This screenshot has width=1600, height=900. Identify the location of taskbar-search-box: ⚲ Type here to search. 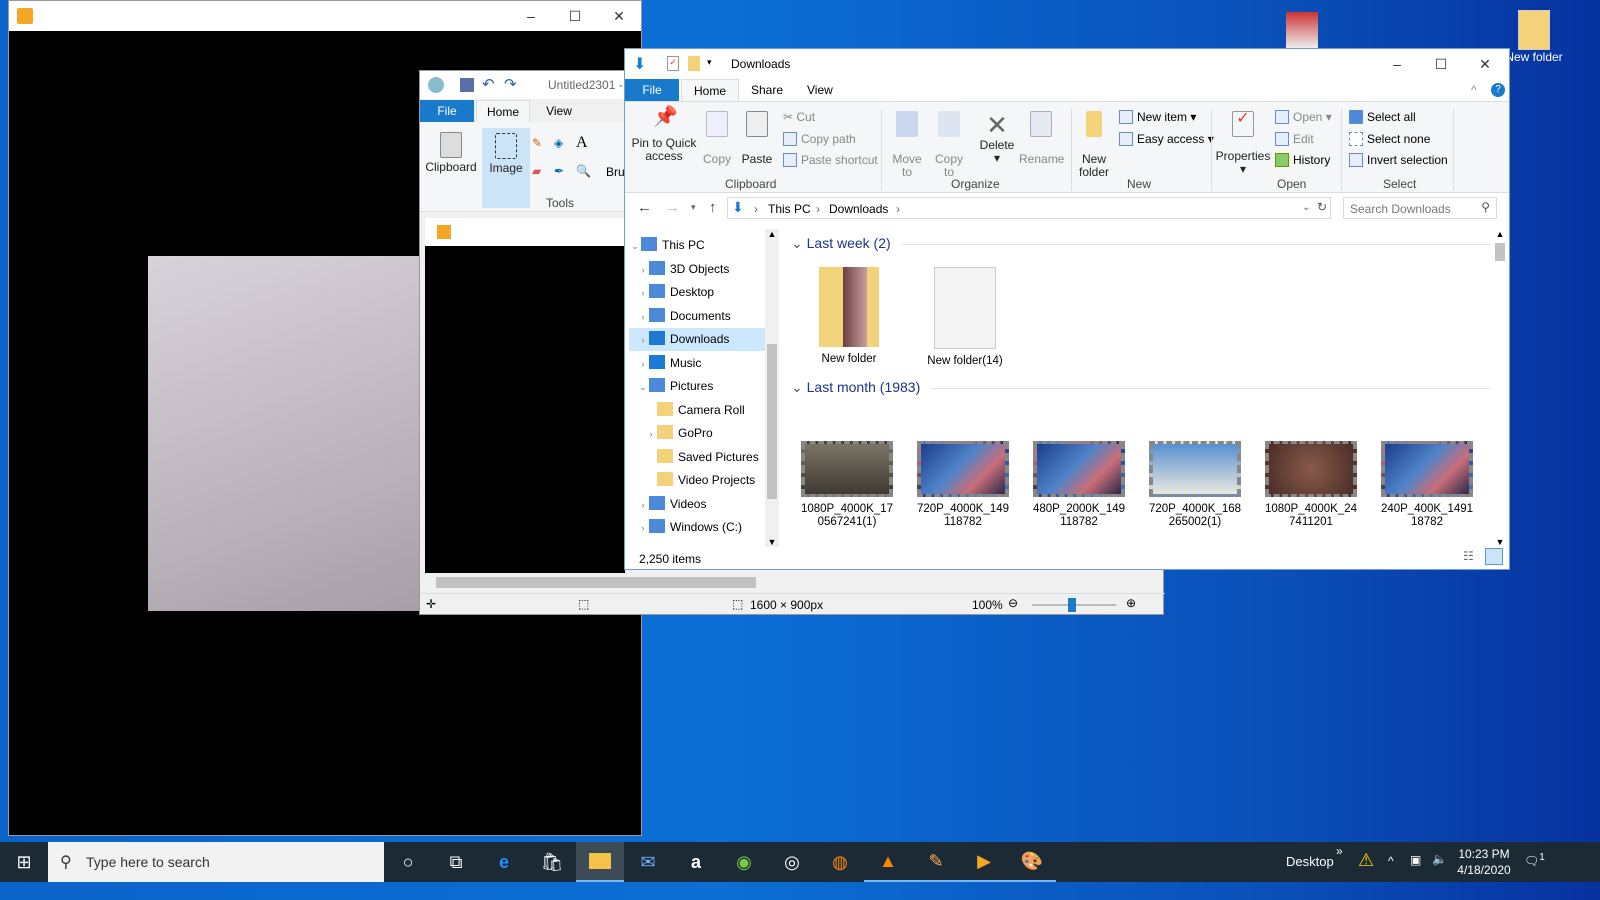
(216, 862).